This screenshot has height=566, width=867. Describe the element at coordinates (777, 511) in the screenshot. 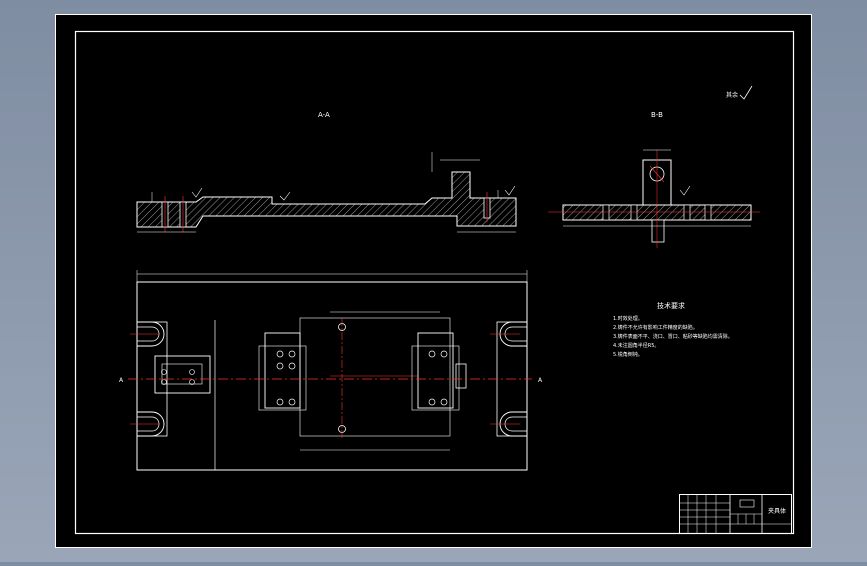

I see `title-block-part-name: 夹具体` at that location.